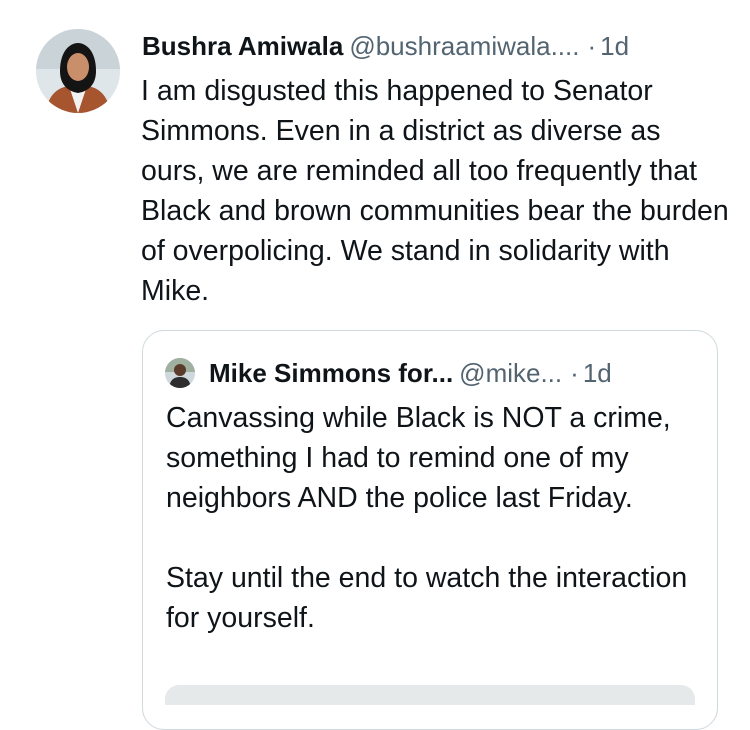  I want to click on quoted-tweet-media, so click(430, 695).